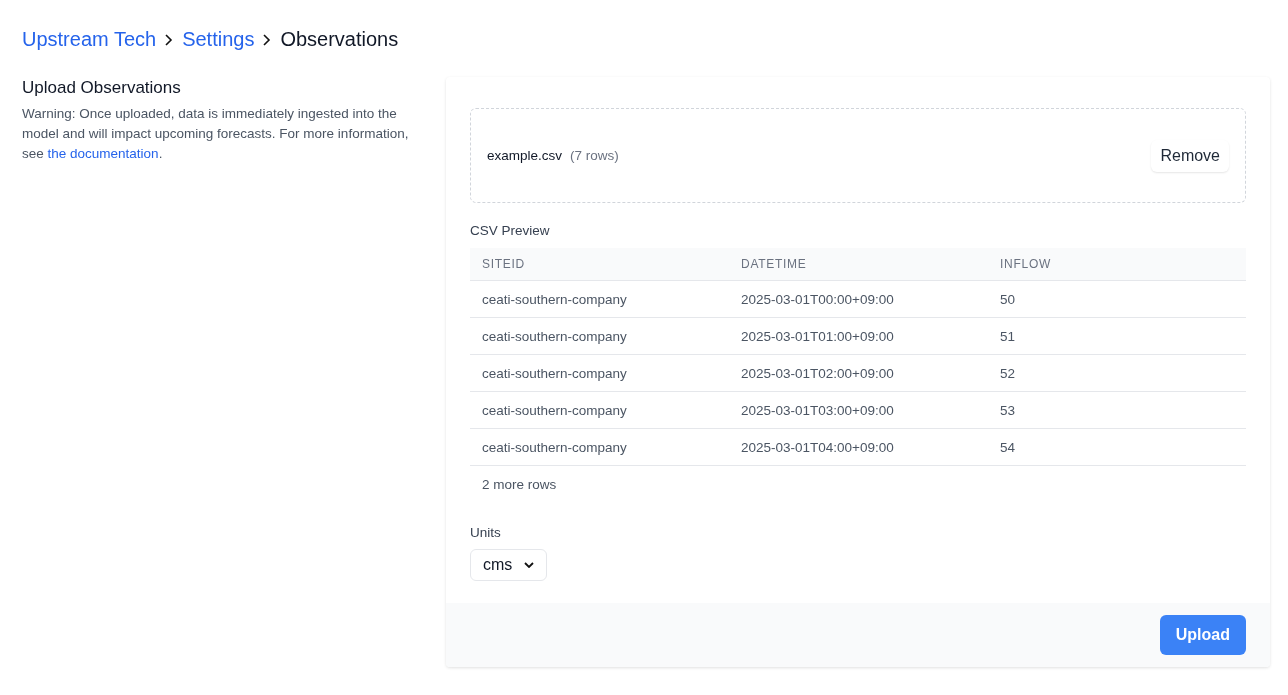 The height and width of the screenshot is (695, 1288). Describe the element at coordinates (1008, 299) in the screenshot. I see `table-cell: 50` at that location.